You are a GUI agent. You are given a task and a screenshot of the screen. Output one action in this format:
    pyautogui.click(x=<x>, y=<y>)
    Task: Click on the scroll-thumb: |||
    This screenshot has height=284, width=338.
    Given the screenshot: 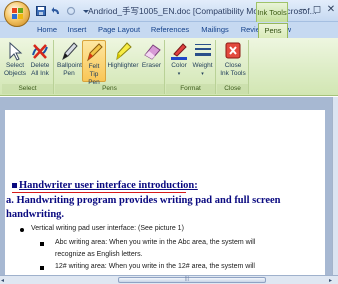 What is the action you would take?
    pyautogui.click(x=192, y=279)
    